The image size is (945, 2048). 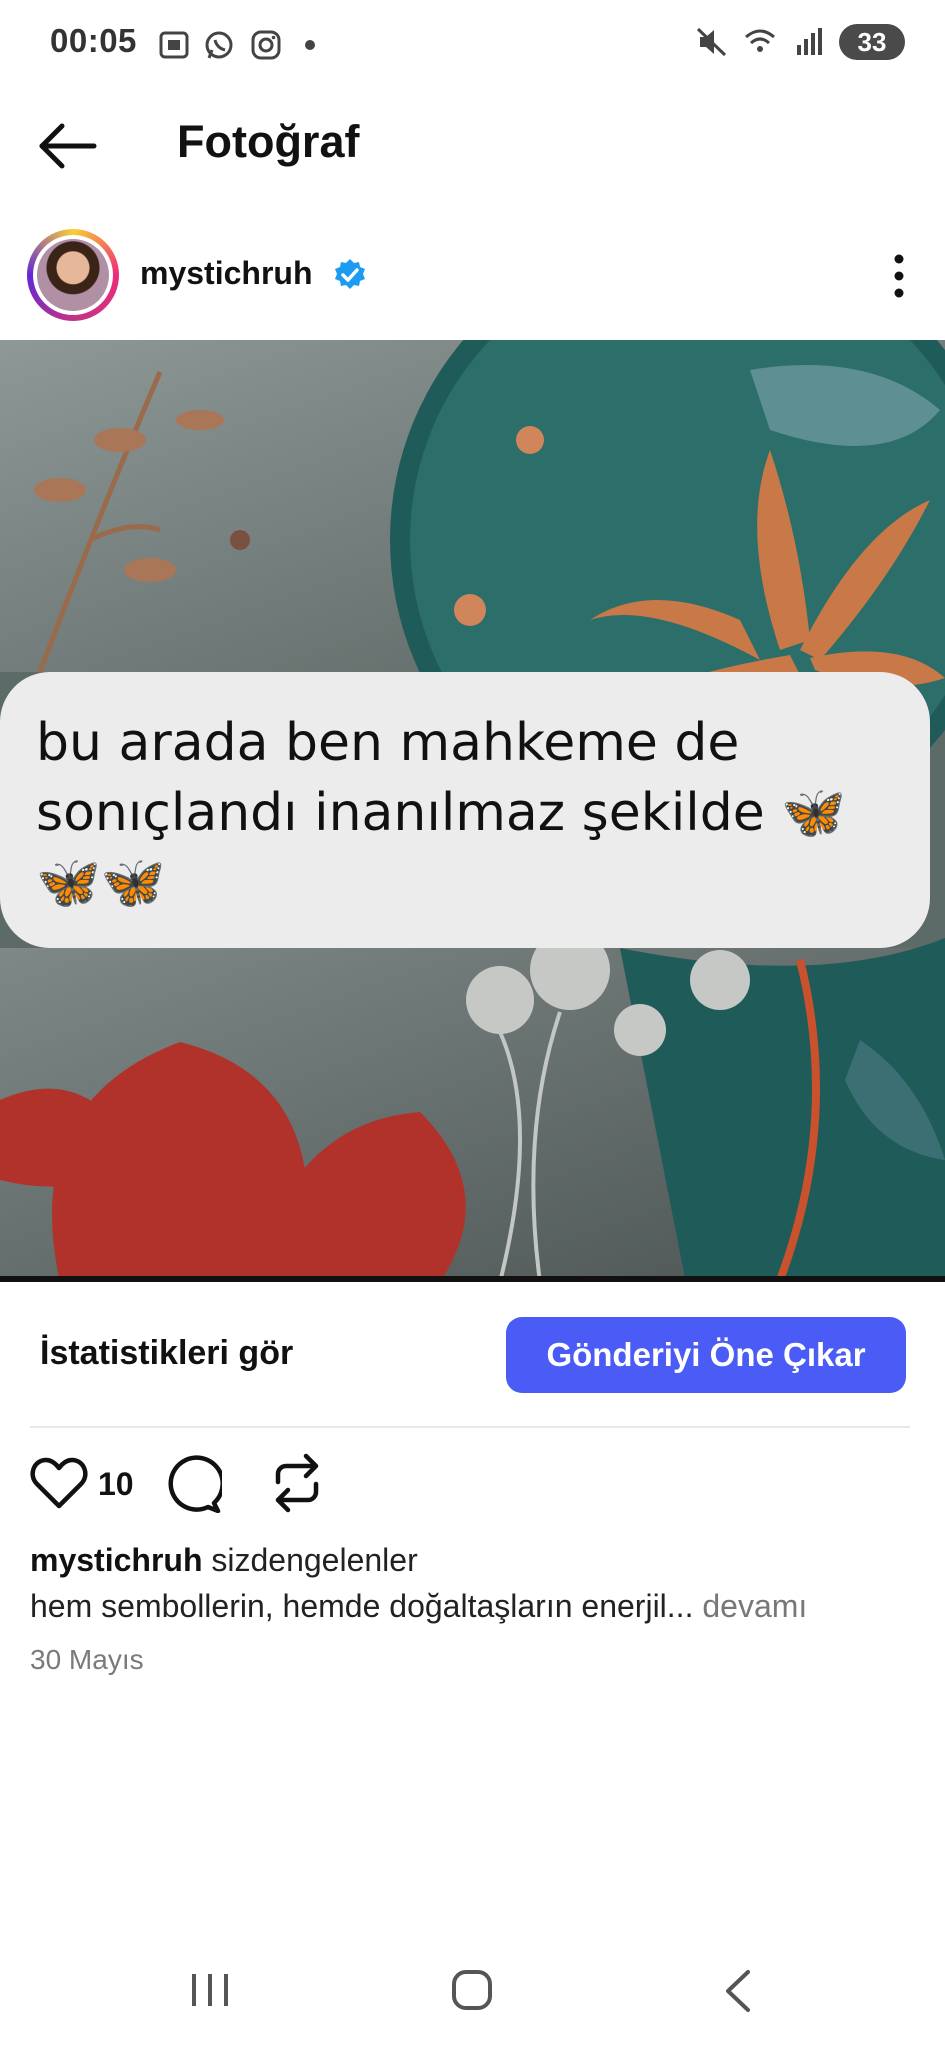 I want to click on caption-more-link: devamı, so click(x=754, y=1606).